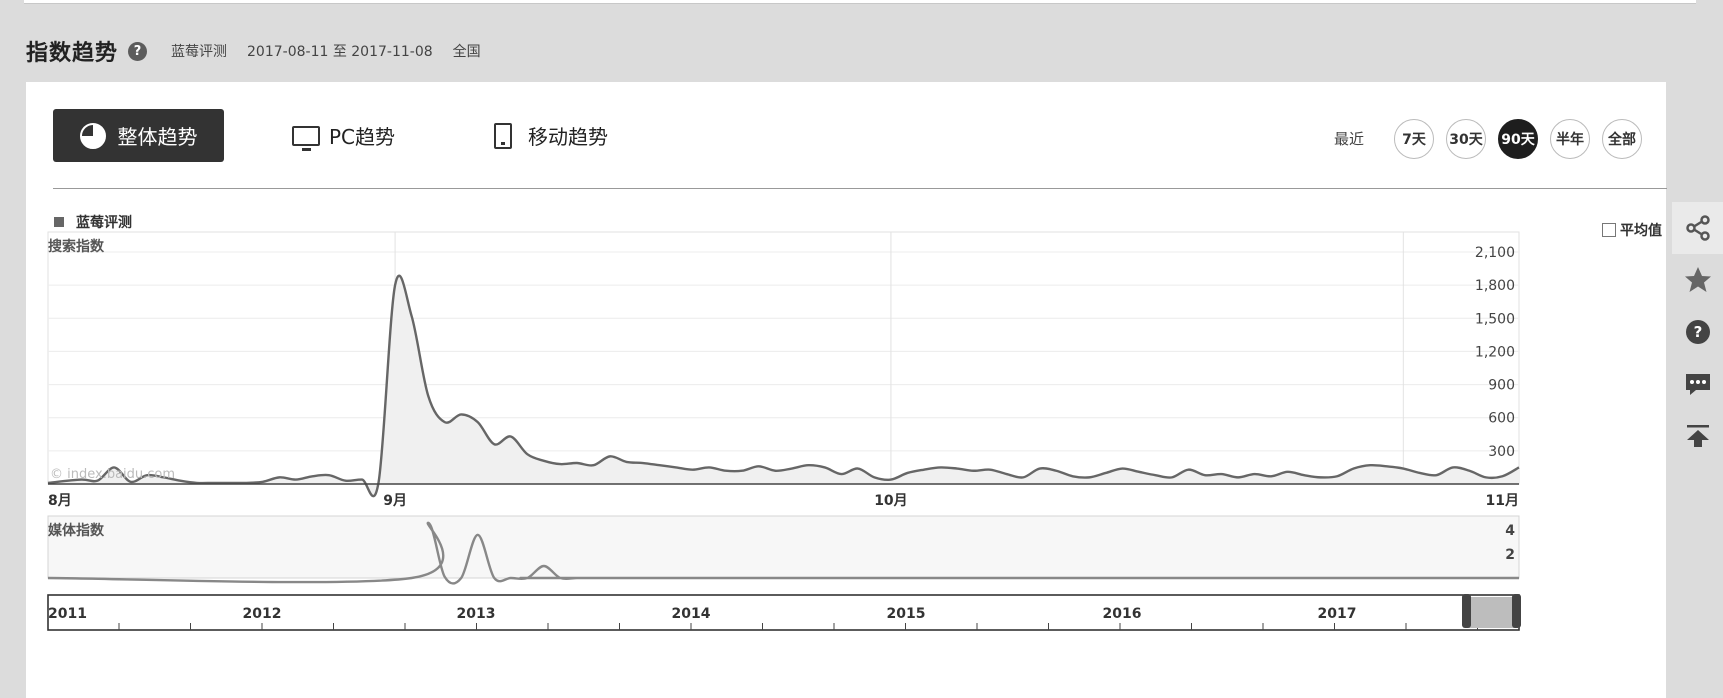  I want to click on back-to-top-icon, so click(1697, 436).